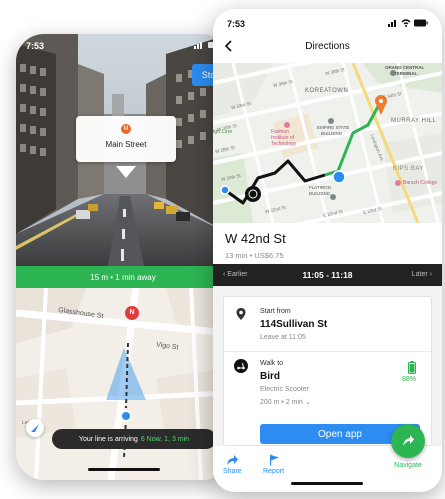 The image size is (445, 499). What do you see at coordinates (275, 311) in the screenshot?
I see `step-label: Start from` at bounding box center [275, 311].